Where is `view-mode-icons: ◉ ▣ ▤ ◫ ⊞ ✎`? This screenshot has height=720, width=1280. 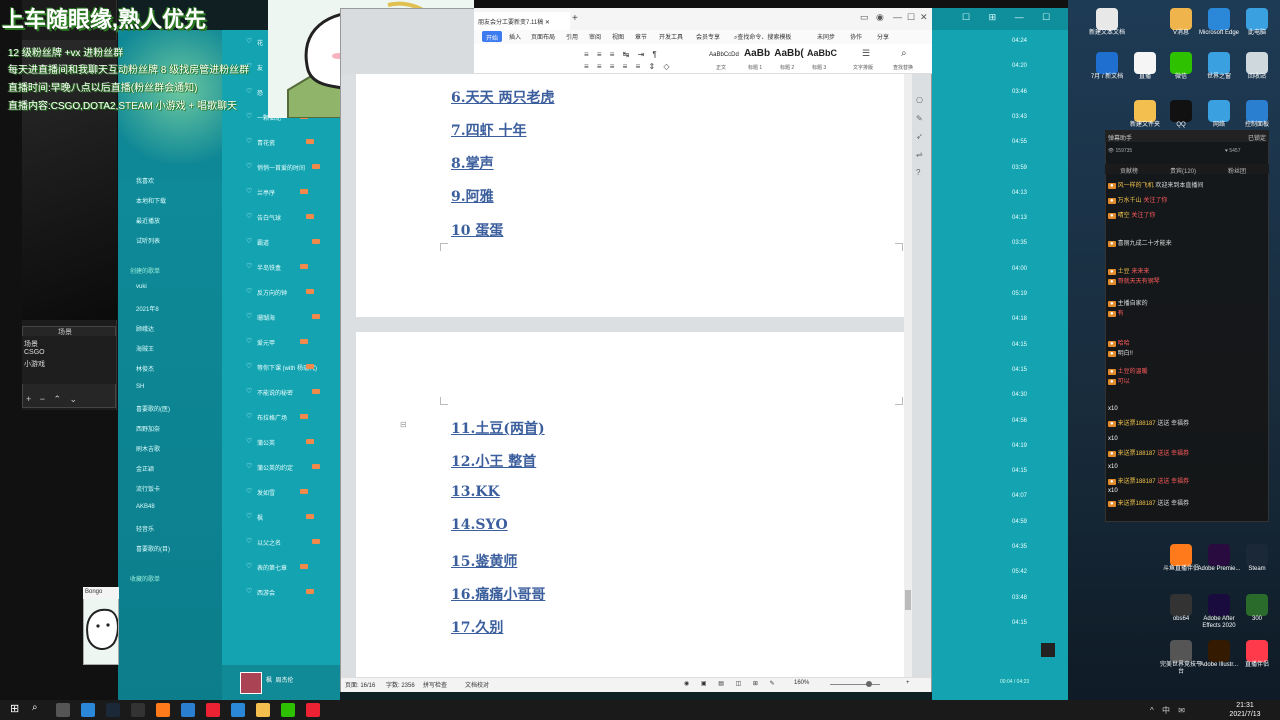
view-mode-icons: ◉ ▣ ▤ ◫ ⊞ ✎ is located at coordinates (732, 683).